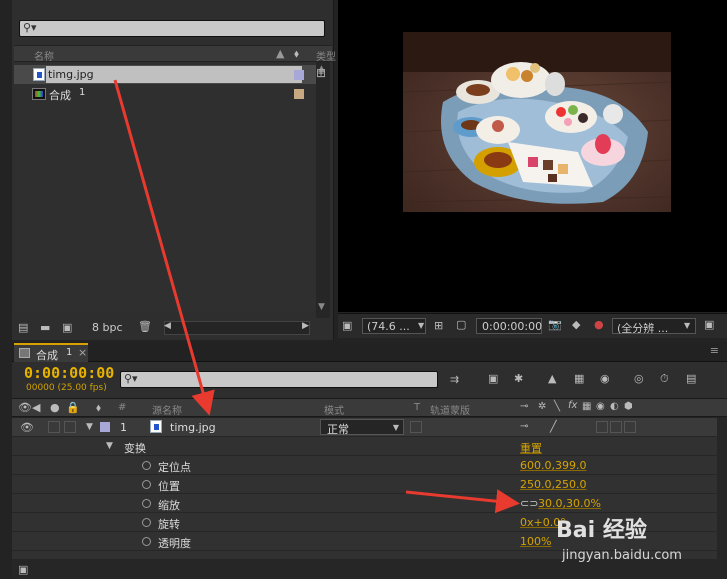 The width and height of the screenshot is (727, 579). I want to click on blend-mode-dropdown: 正常 ▼, so click(362, 427).